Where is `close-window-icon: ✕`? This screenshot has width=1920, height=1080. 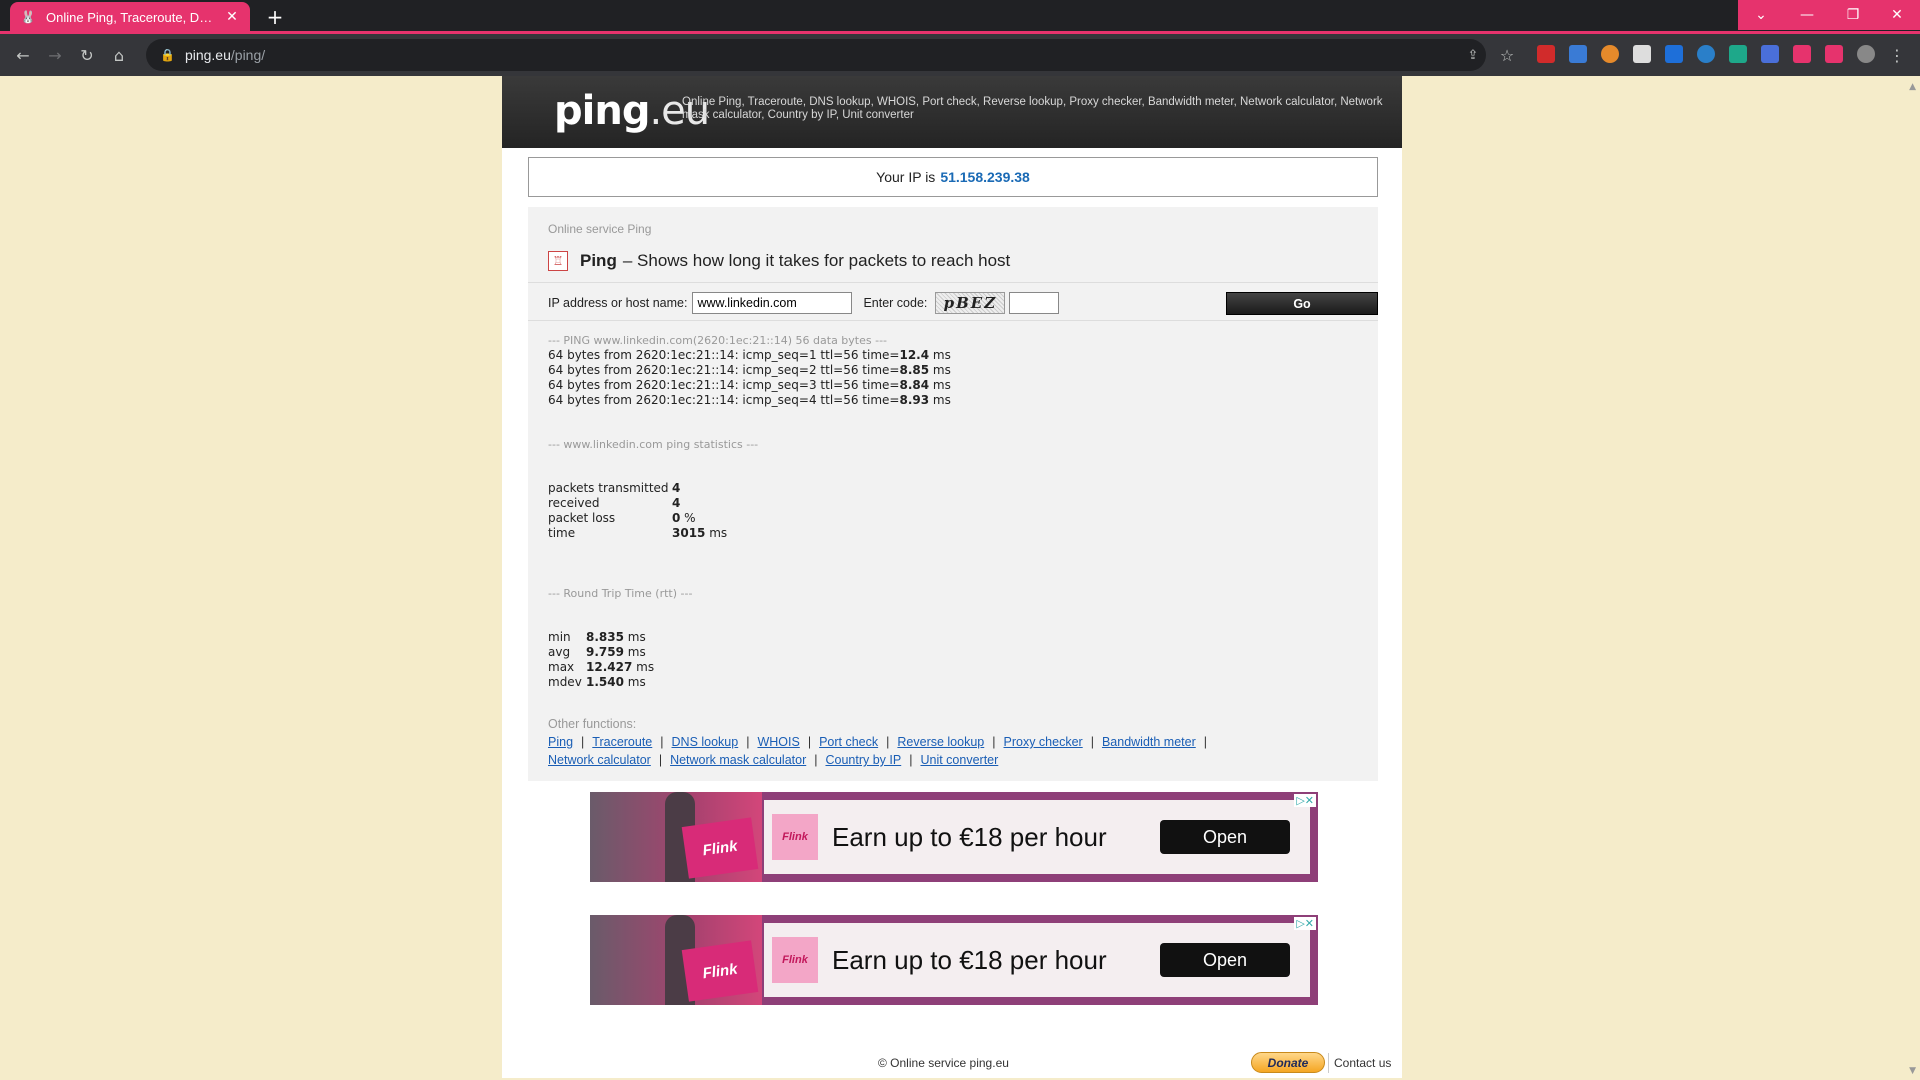 close-window-icon: ✕ is located at coordinates (1897, 15).